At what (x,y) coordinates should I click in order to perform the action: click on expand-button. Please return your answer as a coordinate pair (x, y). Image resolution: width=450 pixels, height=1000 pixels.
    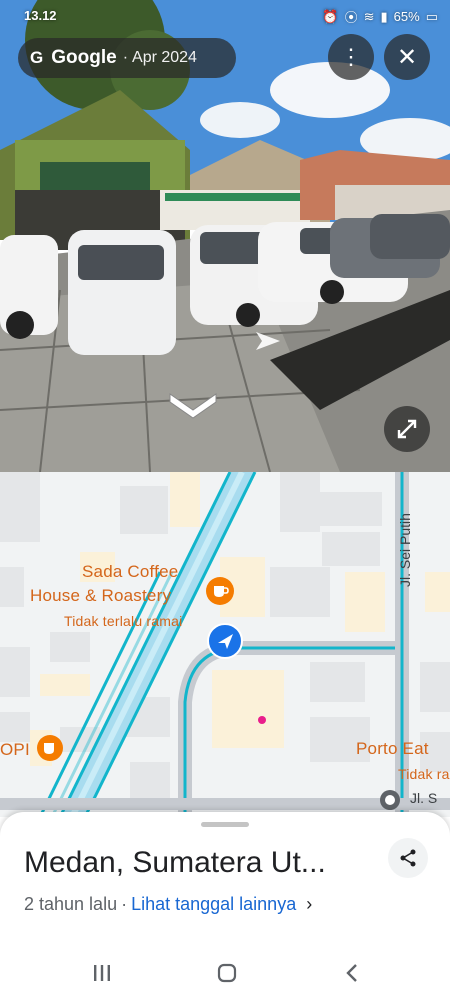
    Looking at the image, I should click on (407, 429).